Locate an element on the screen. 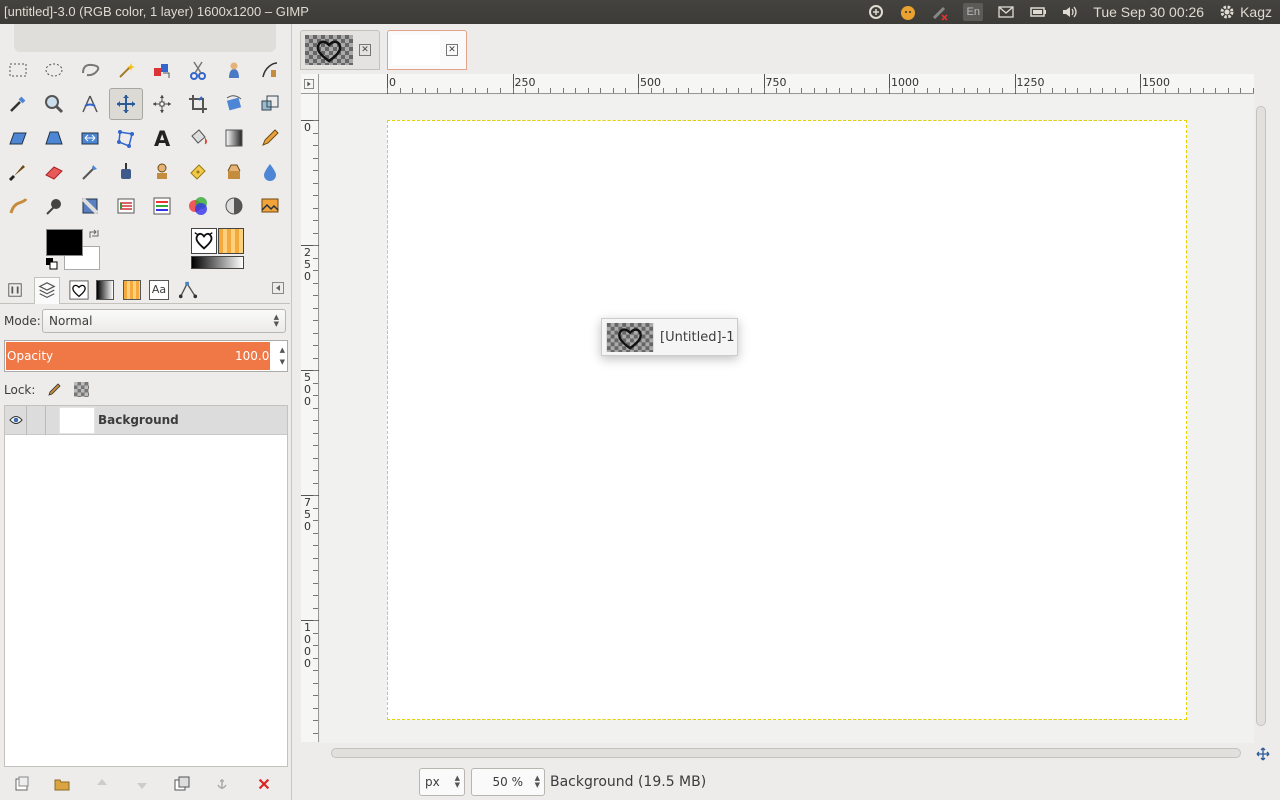 The image size is (1280, 800). curves-tool-button is located at coordinates (234, 206).